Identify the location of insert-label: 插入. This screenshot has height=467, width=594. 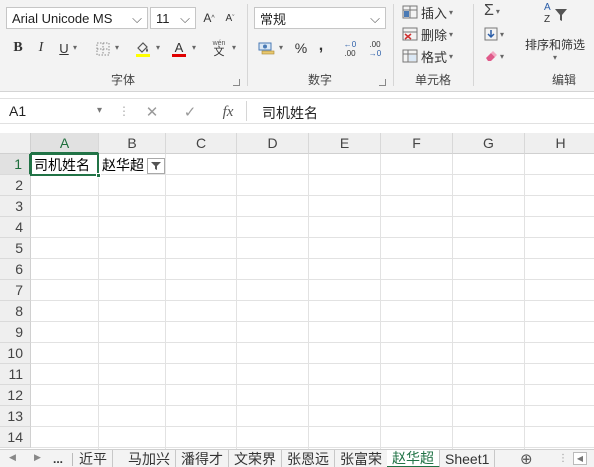
(434, 13).